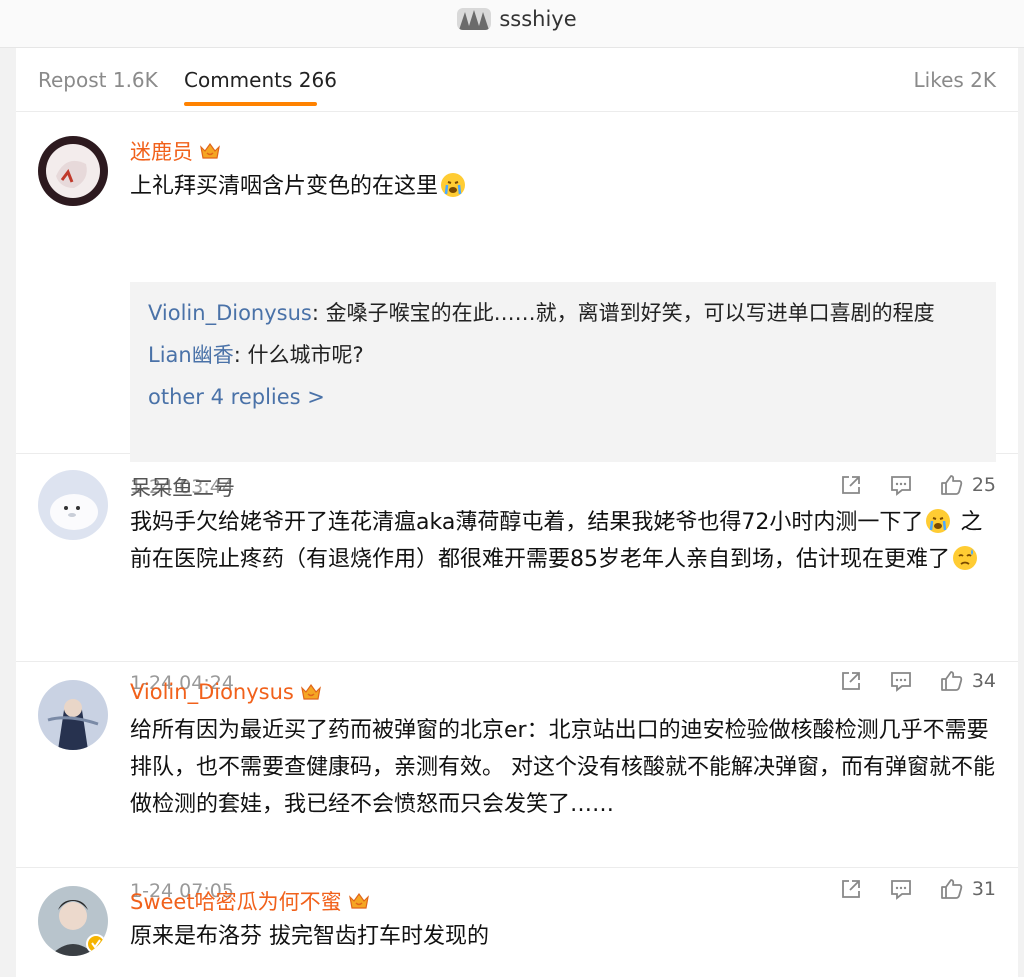 This screenshot has width=1024, height=977. Describe the element at coordinates (517, 922) in the screenshot. I see `comment-item: Sweet哈密瓜为何不蜜 原来是布洛芬 拔完智齿打车时发现的` at that location.